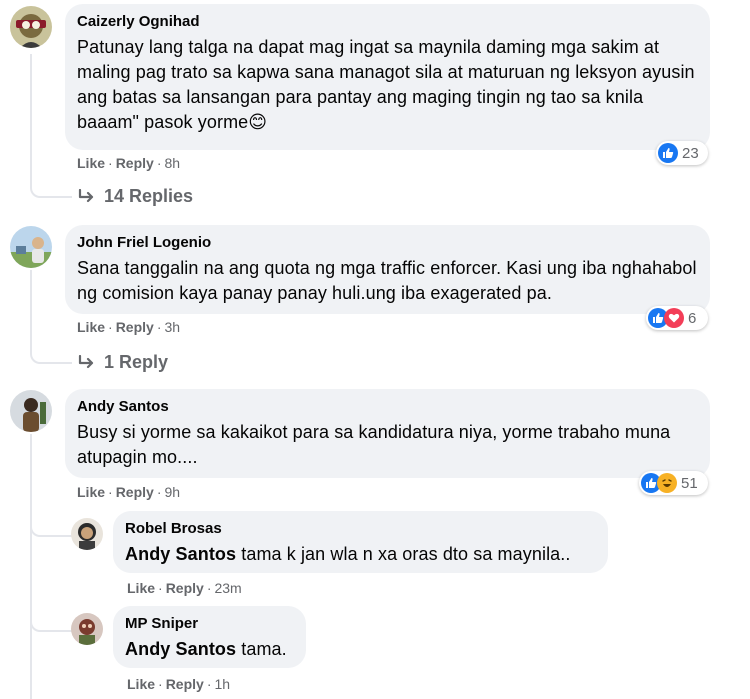 This screenshot has height=699, width=750. I want to click on comment-author: John Friel Logenio, so click(387, 243).